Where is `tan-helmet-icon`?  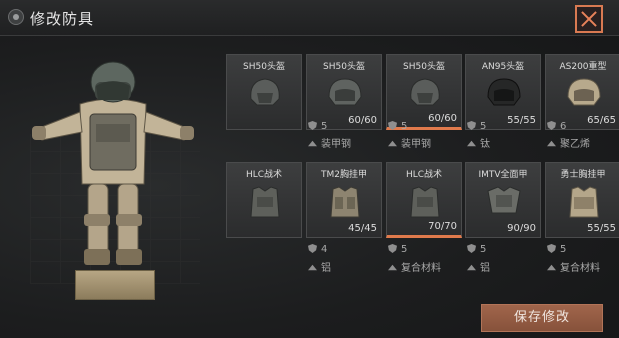 tan-helmet-icon is located at coordinates (584, 92).